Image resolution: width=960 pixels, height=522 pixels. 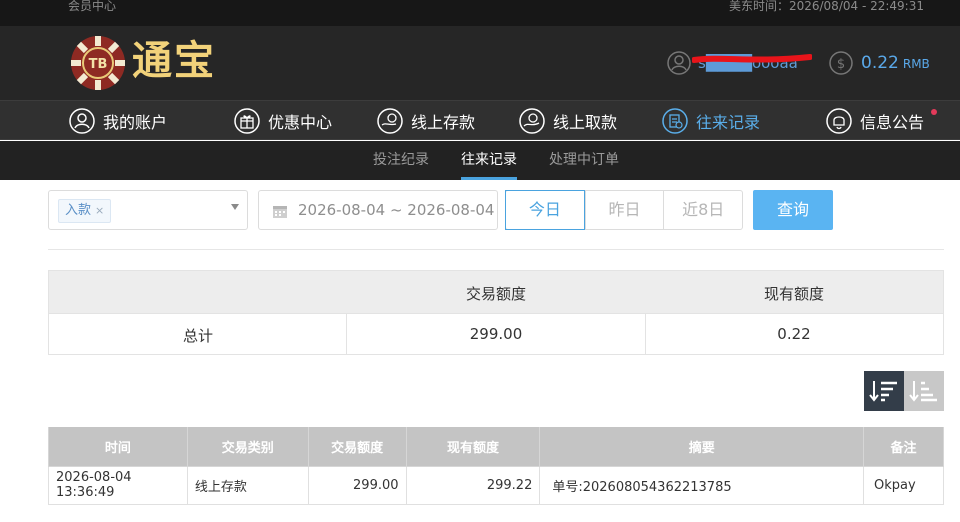 What do you see at coordinates (99, 210) in the screenshot?
I see `tag-close-icon: ×` at bounding box center [99, 210].